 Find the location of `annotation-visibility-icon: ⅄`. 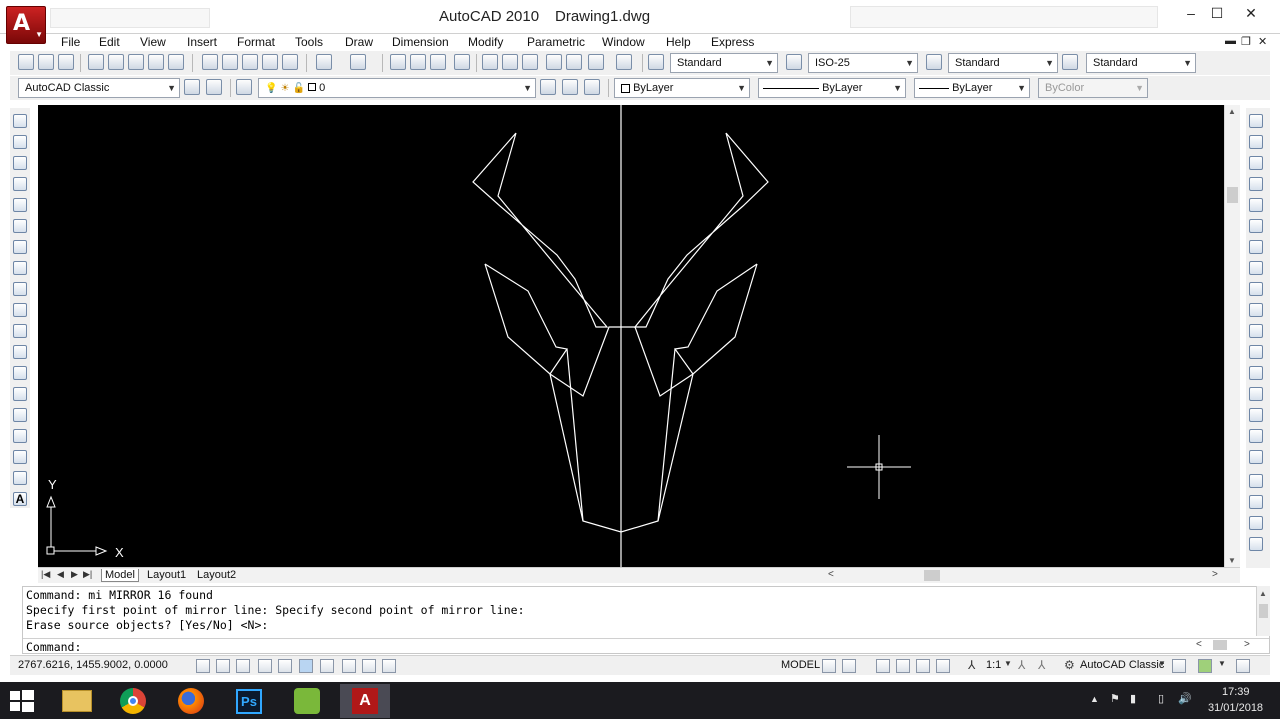

annotation-visibility-icon: ⅄ is located at coordinates (1021, 665).